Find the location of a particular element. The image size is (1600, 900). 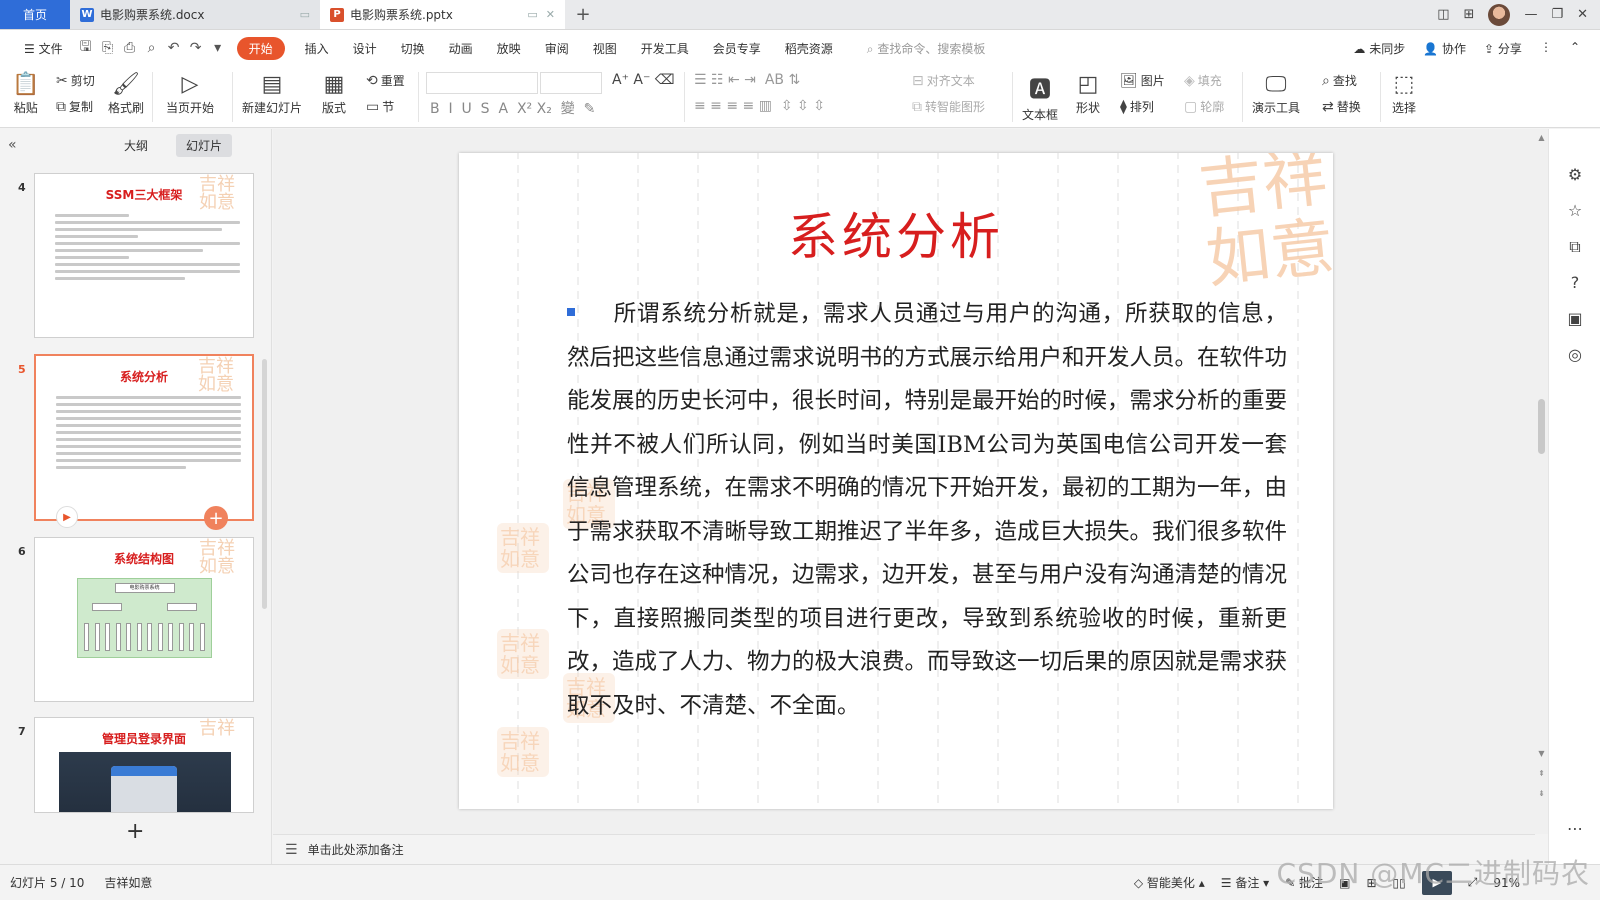

add-slide-icon: + is located at coordinates (216, 518).